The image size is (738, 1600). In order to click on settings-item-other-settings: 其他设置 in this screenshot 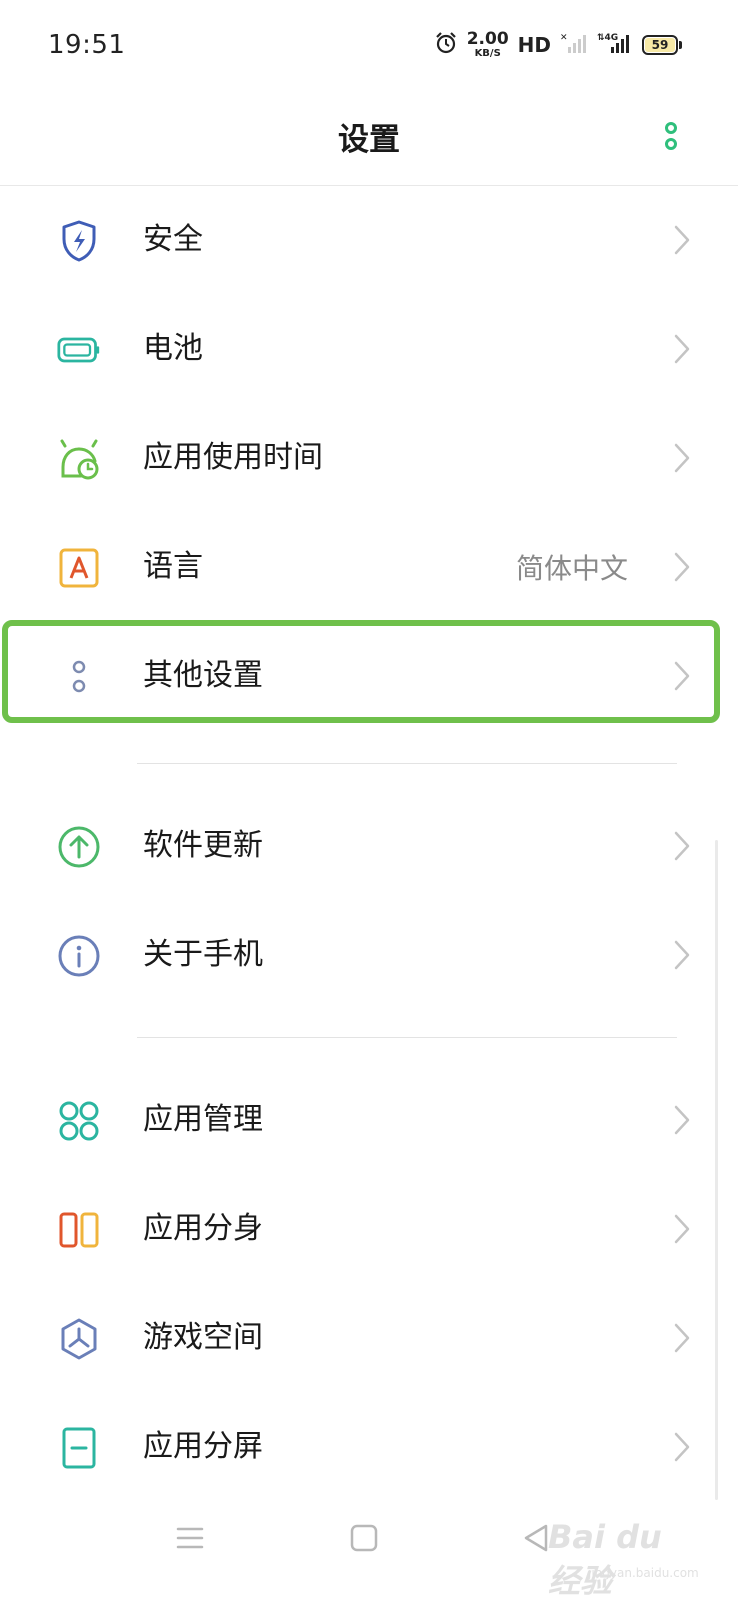, I will do `click(369, 676)`.